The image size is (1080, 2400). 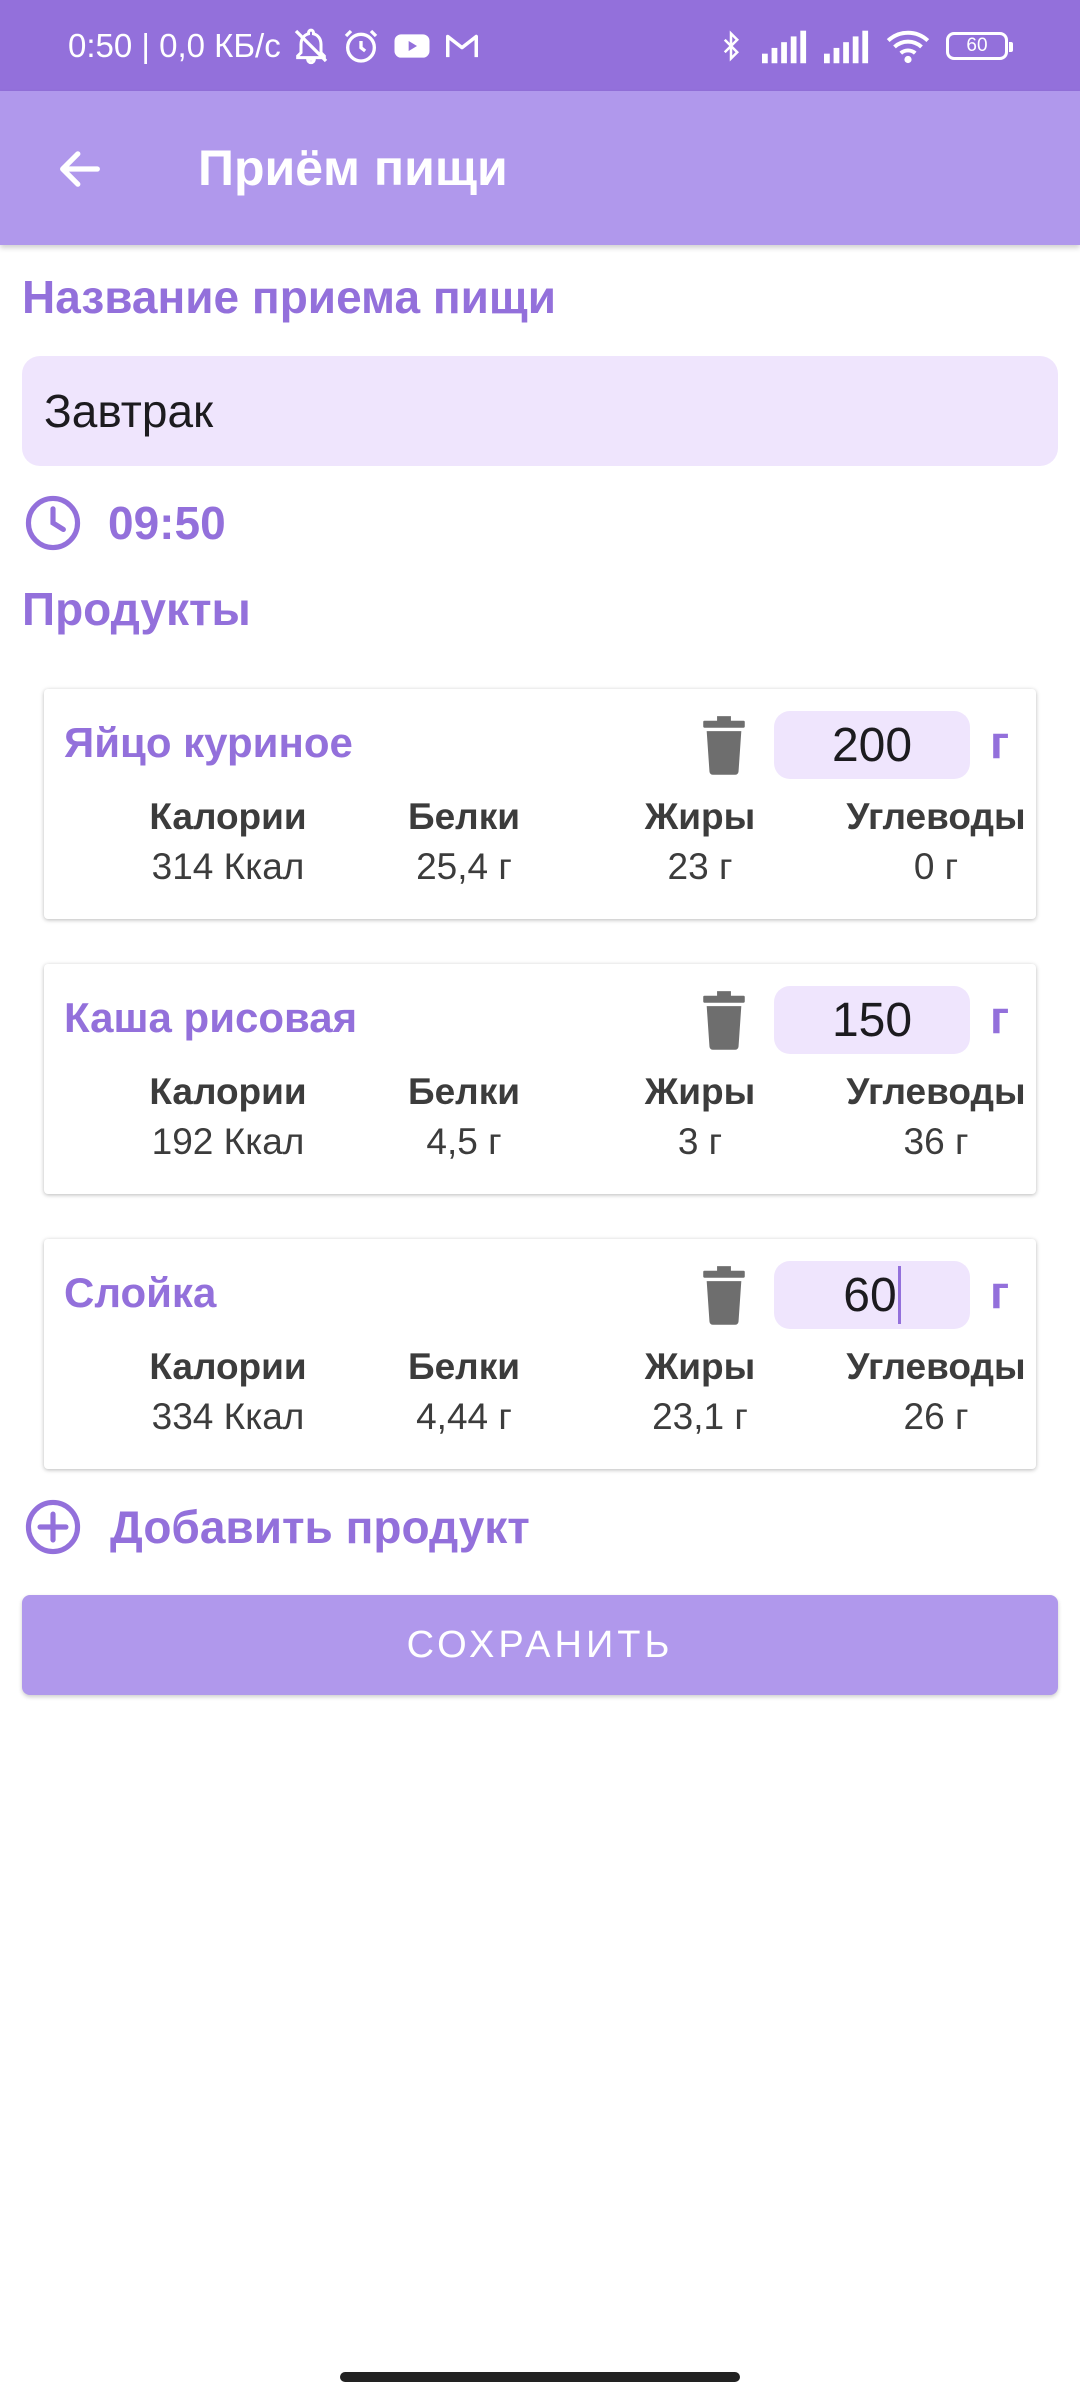 I want to click on wifi-icon, so click(x=908, y=46).